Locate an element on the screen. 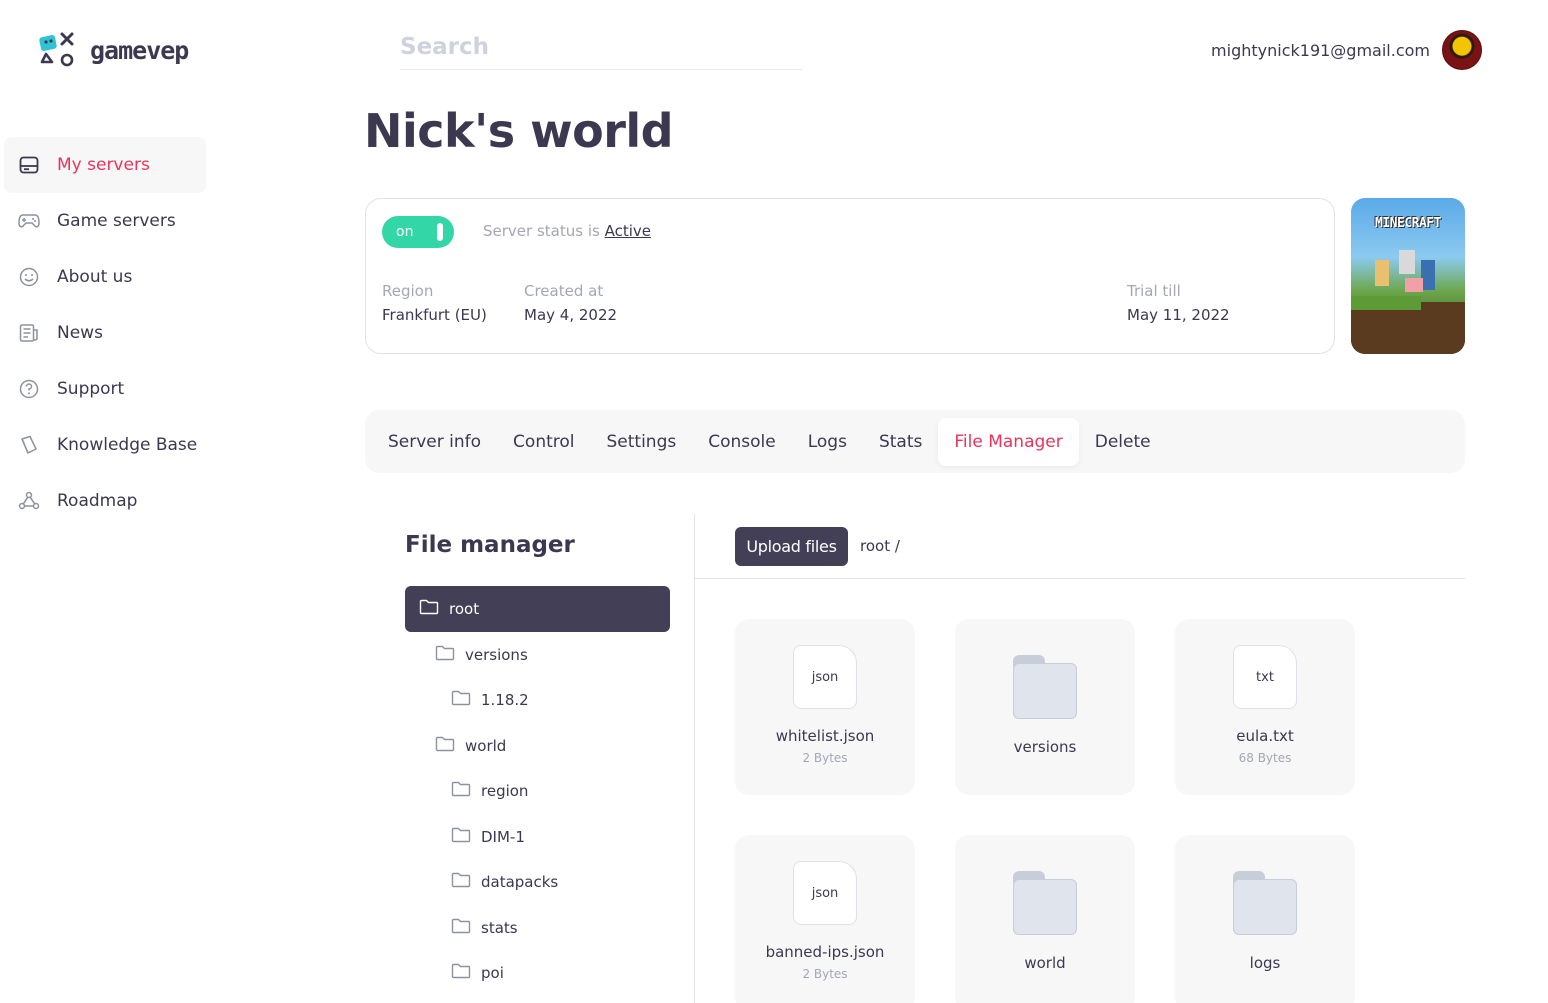  tab-logs: Logs is located at coordinates (827, 442).